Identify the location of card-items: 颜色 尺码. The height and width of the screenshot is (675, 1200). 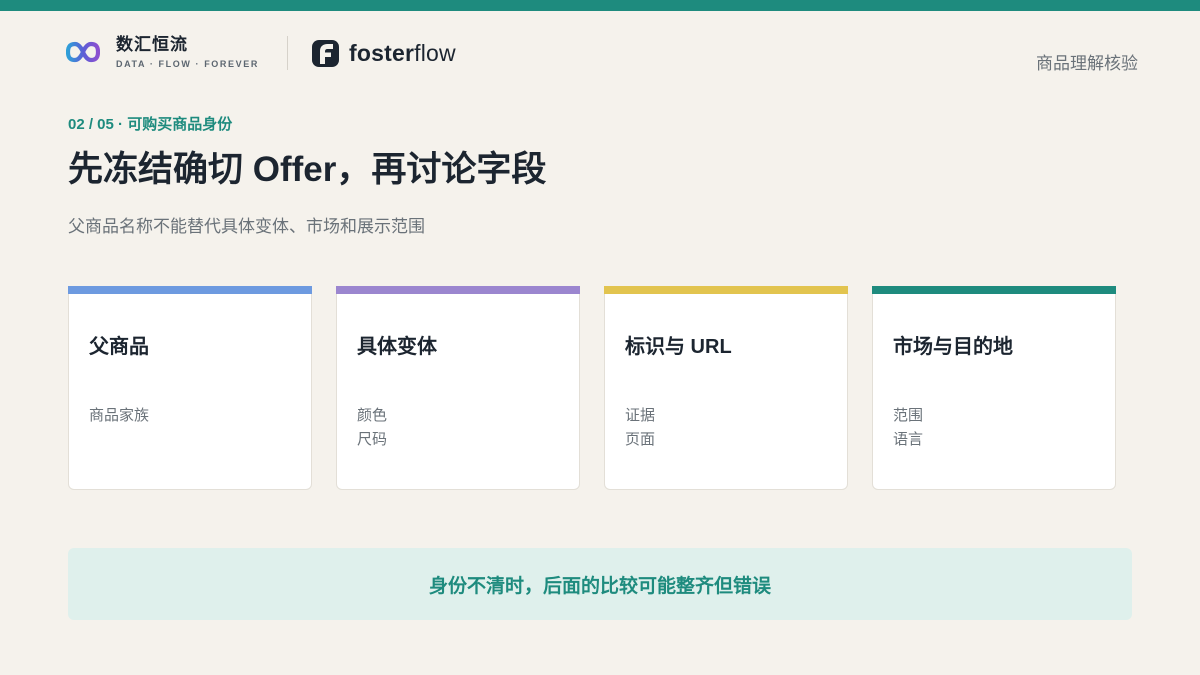
(372, 428).